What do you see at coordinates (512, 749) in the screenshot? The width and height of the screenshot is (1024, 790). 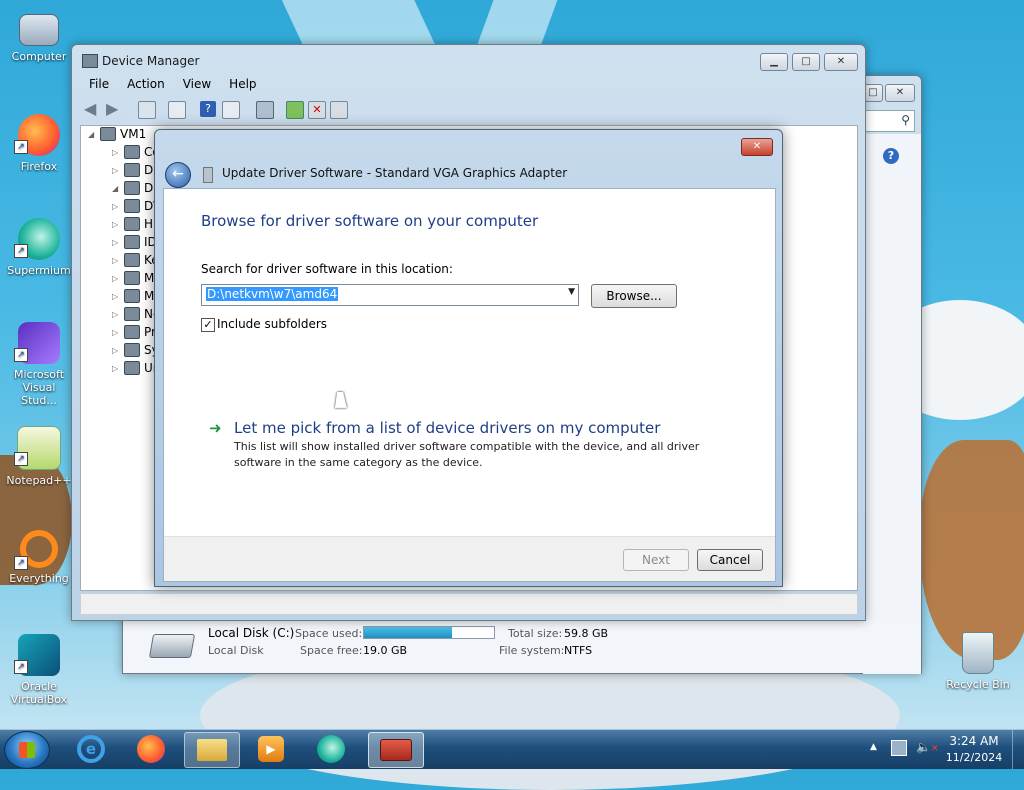 I see `taskbar: e ▶ ▲ 🔈✕ 3:24 AM 11/2/2024` at bounding box center [512, 749].